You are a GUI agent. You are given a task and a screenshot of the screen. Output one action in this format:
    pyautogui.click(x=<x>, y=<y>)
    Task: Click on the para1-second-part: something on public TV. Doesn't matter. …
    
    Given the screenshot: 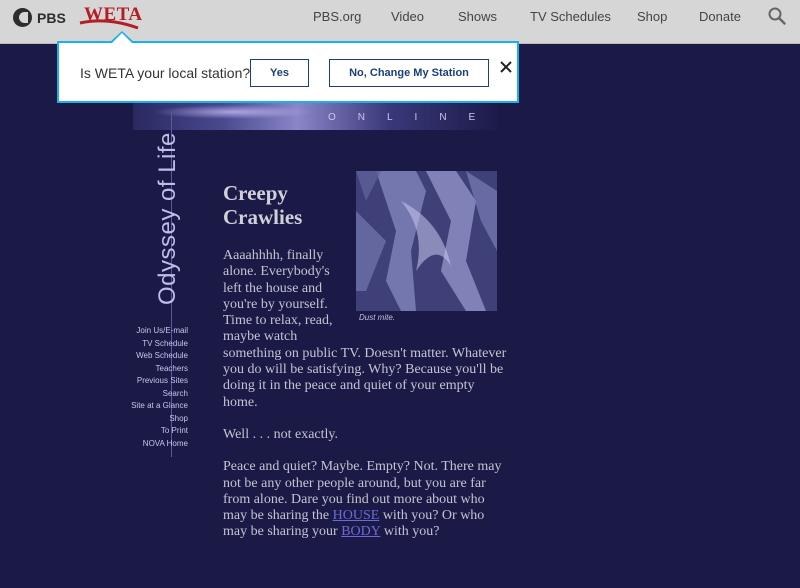 What is the action you would take?
    pyautogui.click(x=365, y=377)
    